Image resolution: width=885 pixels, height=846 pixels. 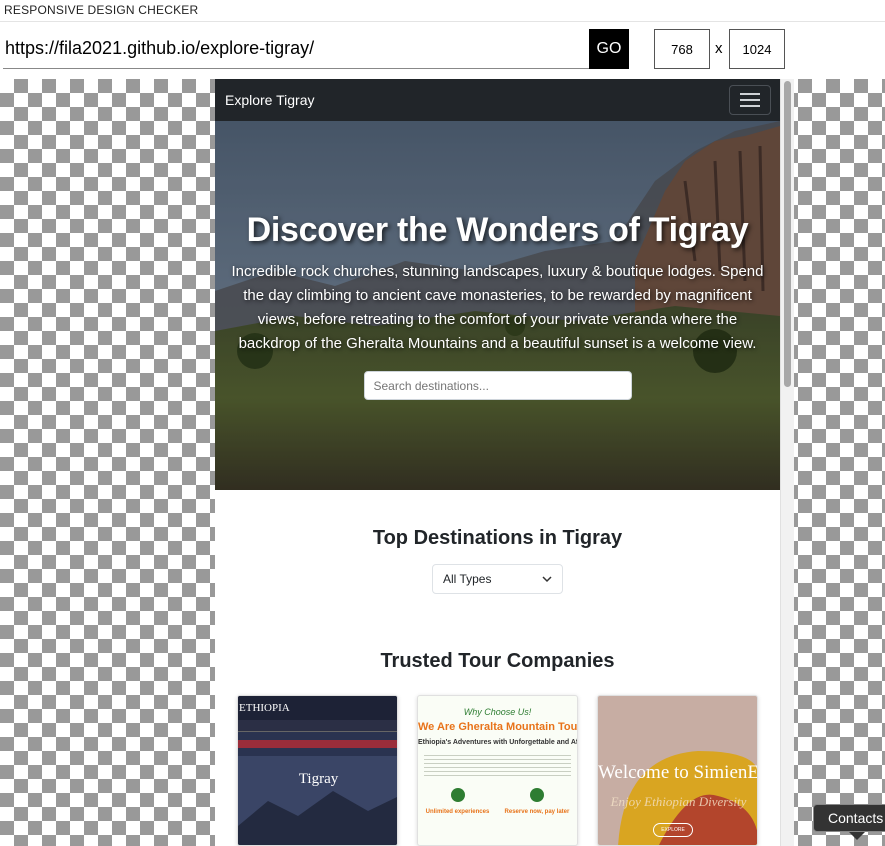 What do you see at coordinates (678, 801) in the screenshot?
I see `card-script-text: Enjoy Ethiopian Diversity` at bounding box center [678, 801].